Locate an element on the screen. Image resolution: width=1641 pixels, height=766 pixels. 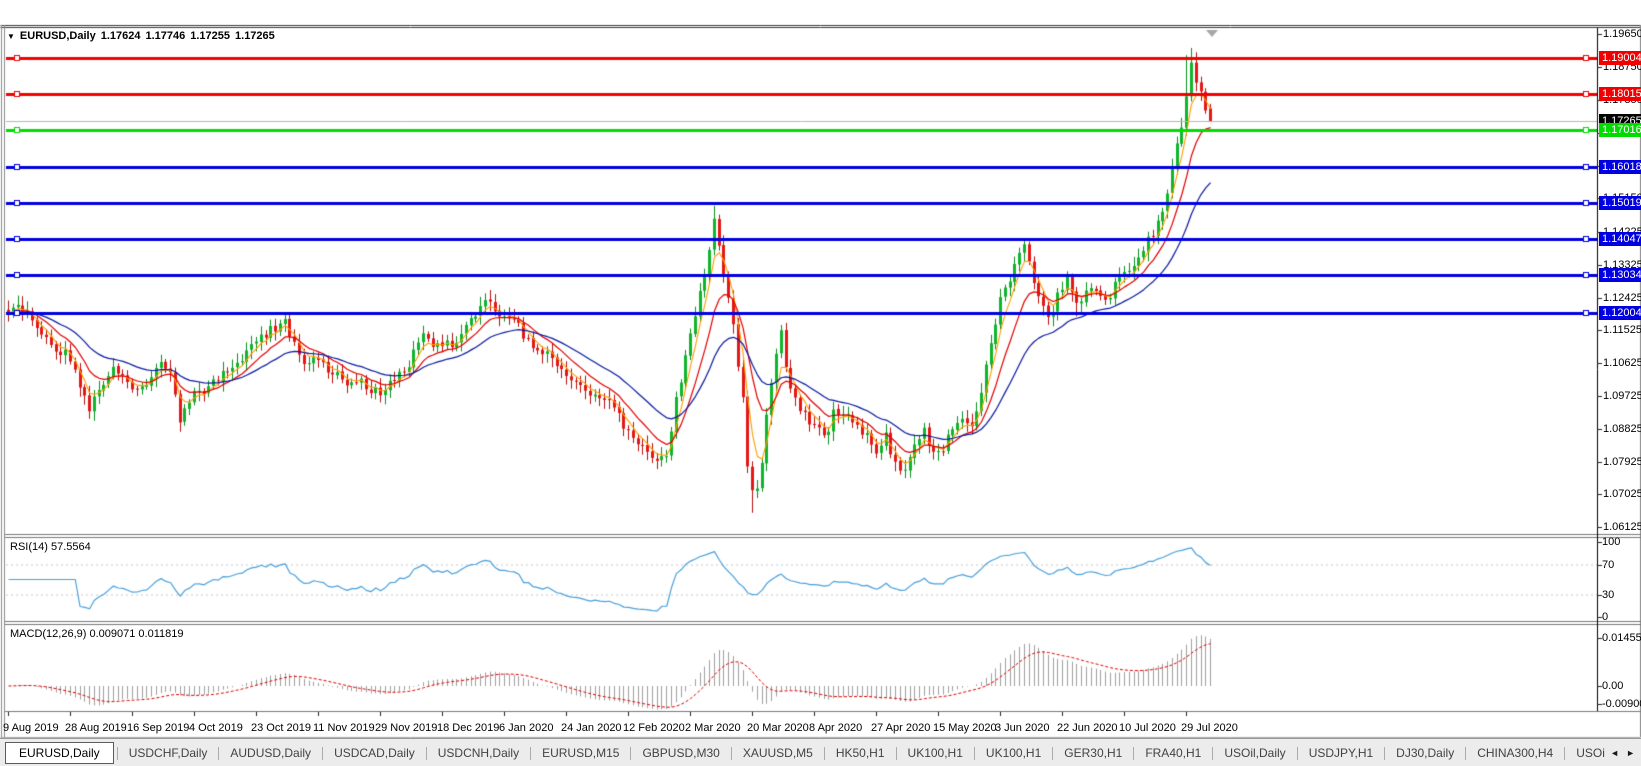
date-axis-label: 9 Aug 2019 is located at coordinates (31, 728).